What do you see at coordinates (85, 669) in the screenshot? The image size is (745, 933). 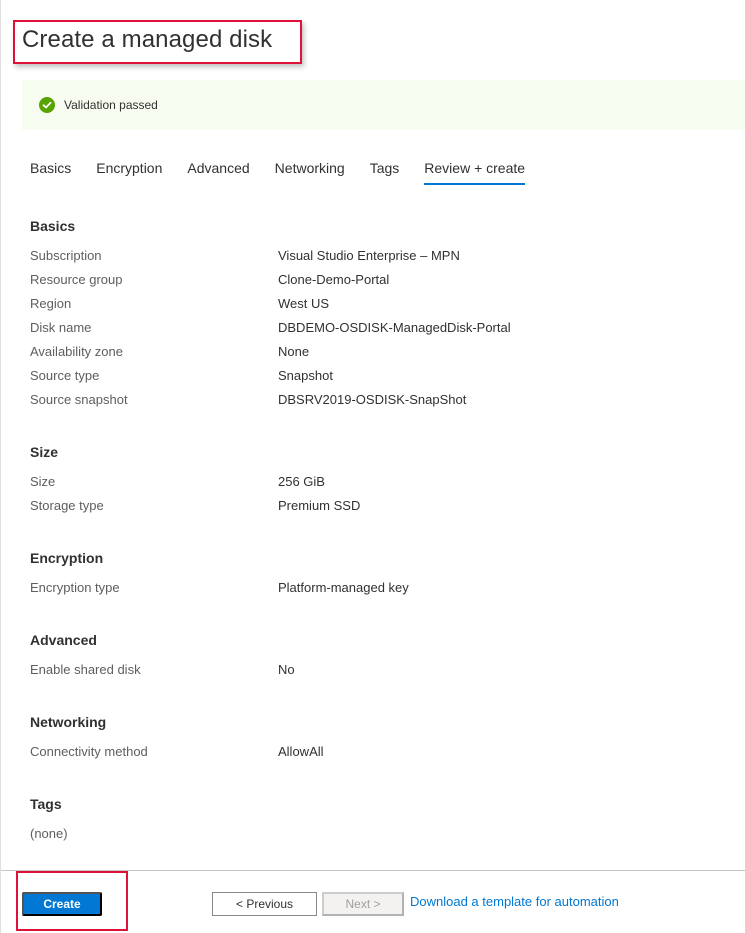 I see `row-label: Enable shared disk` at bounding box center [85, 669].